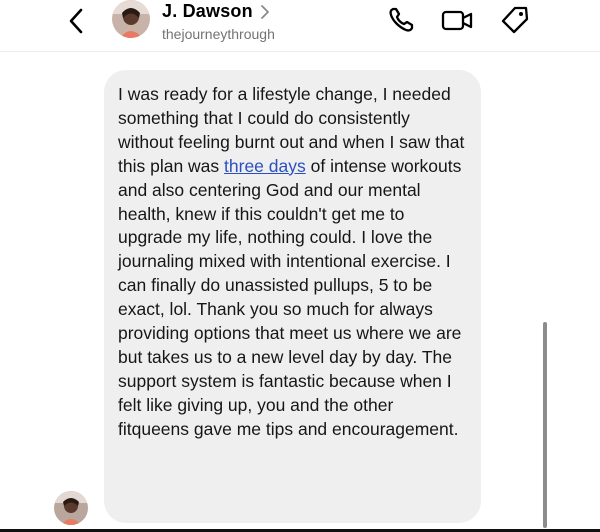 This screenshot has width=600, height=532. I want to click on contact-name-link: J. Dawson, so click(216, 11).